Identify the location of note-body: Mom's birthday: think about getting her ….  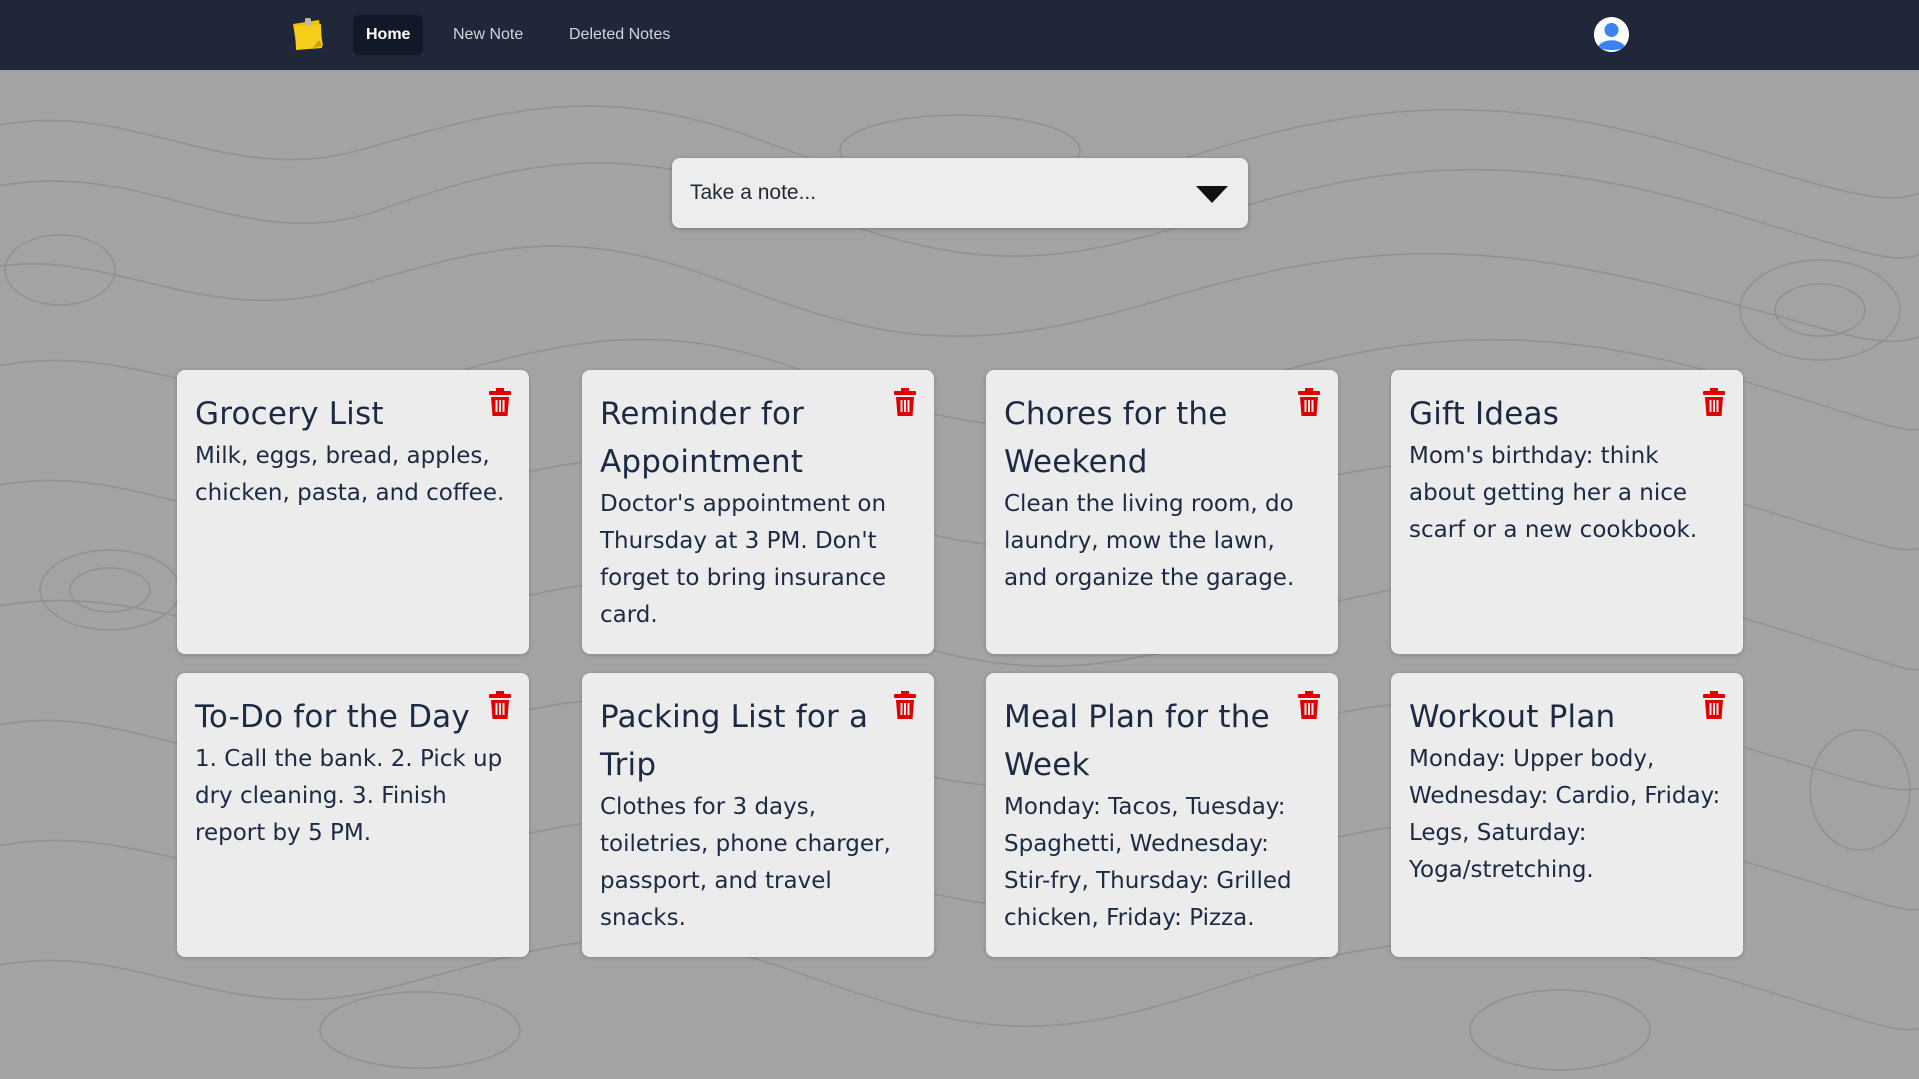
(1553, 493).